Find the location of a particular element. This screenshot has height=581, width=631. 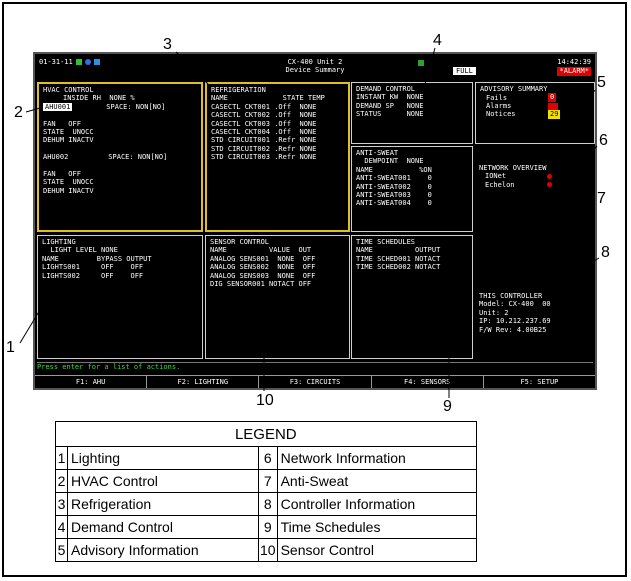

callout-9: 9 is located at coordinates (447, 406).